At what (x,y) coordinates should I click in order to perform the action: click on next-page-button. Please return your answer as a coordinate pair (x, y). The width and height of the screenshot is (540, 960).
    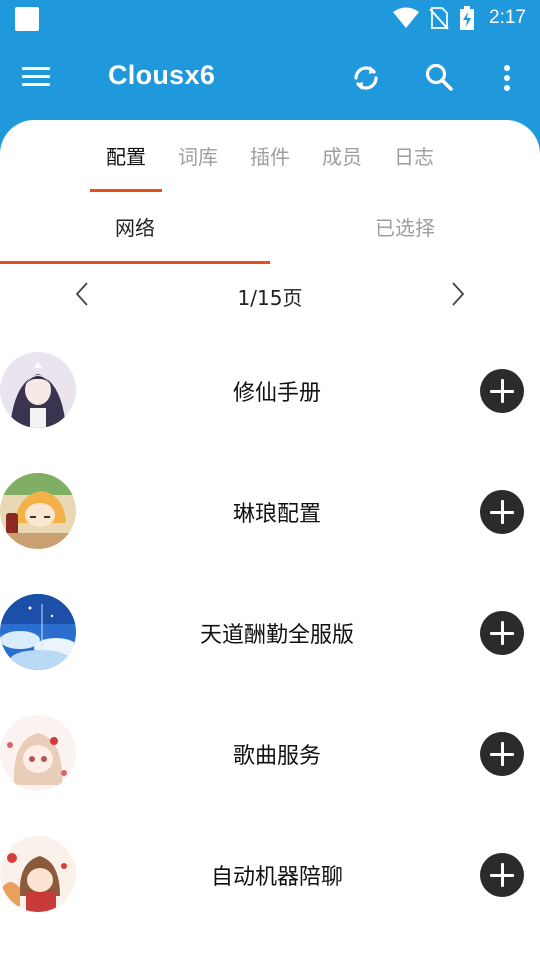
    Looking at the image, I should click on (457, 294).